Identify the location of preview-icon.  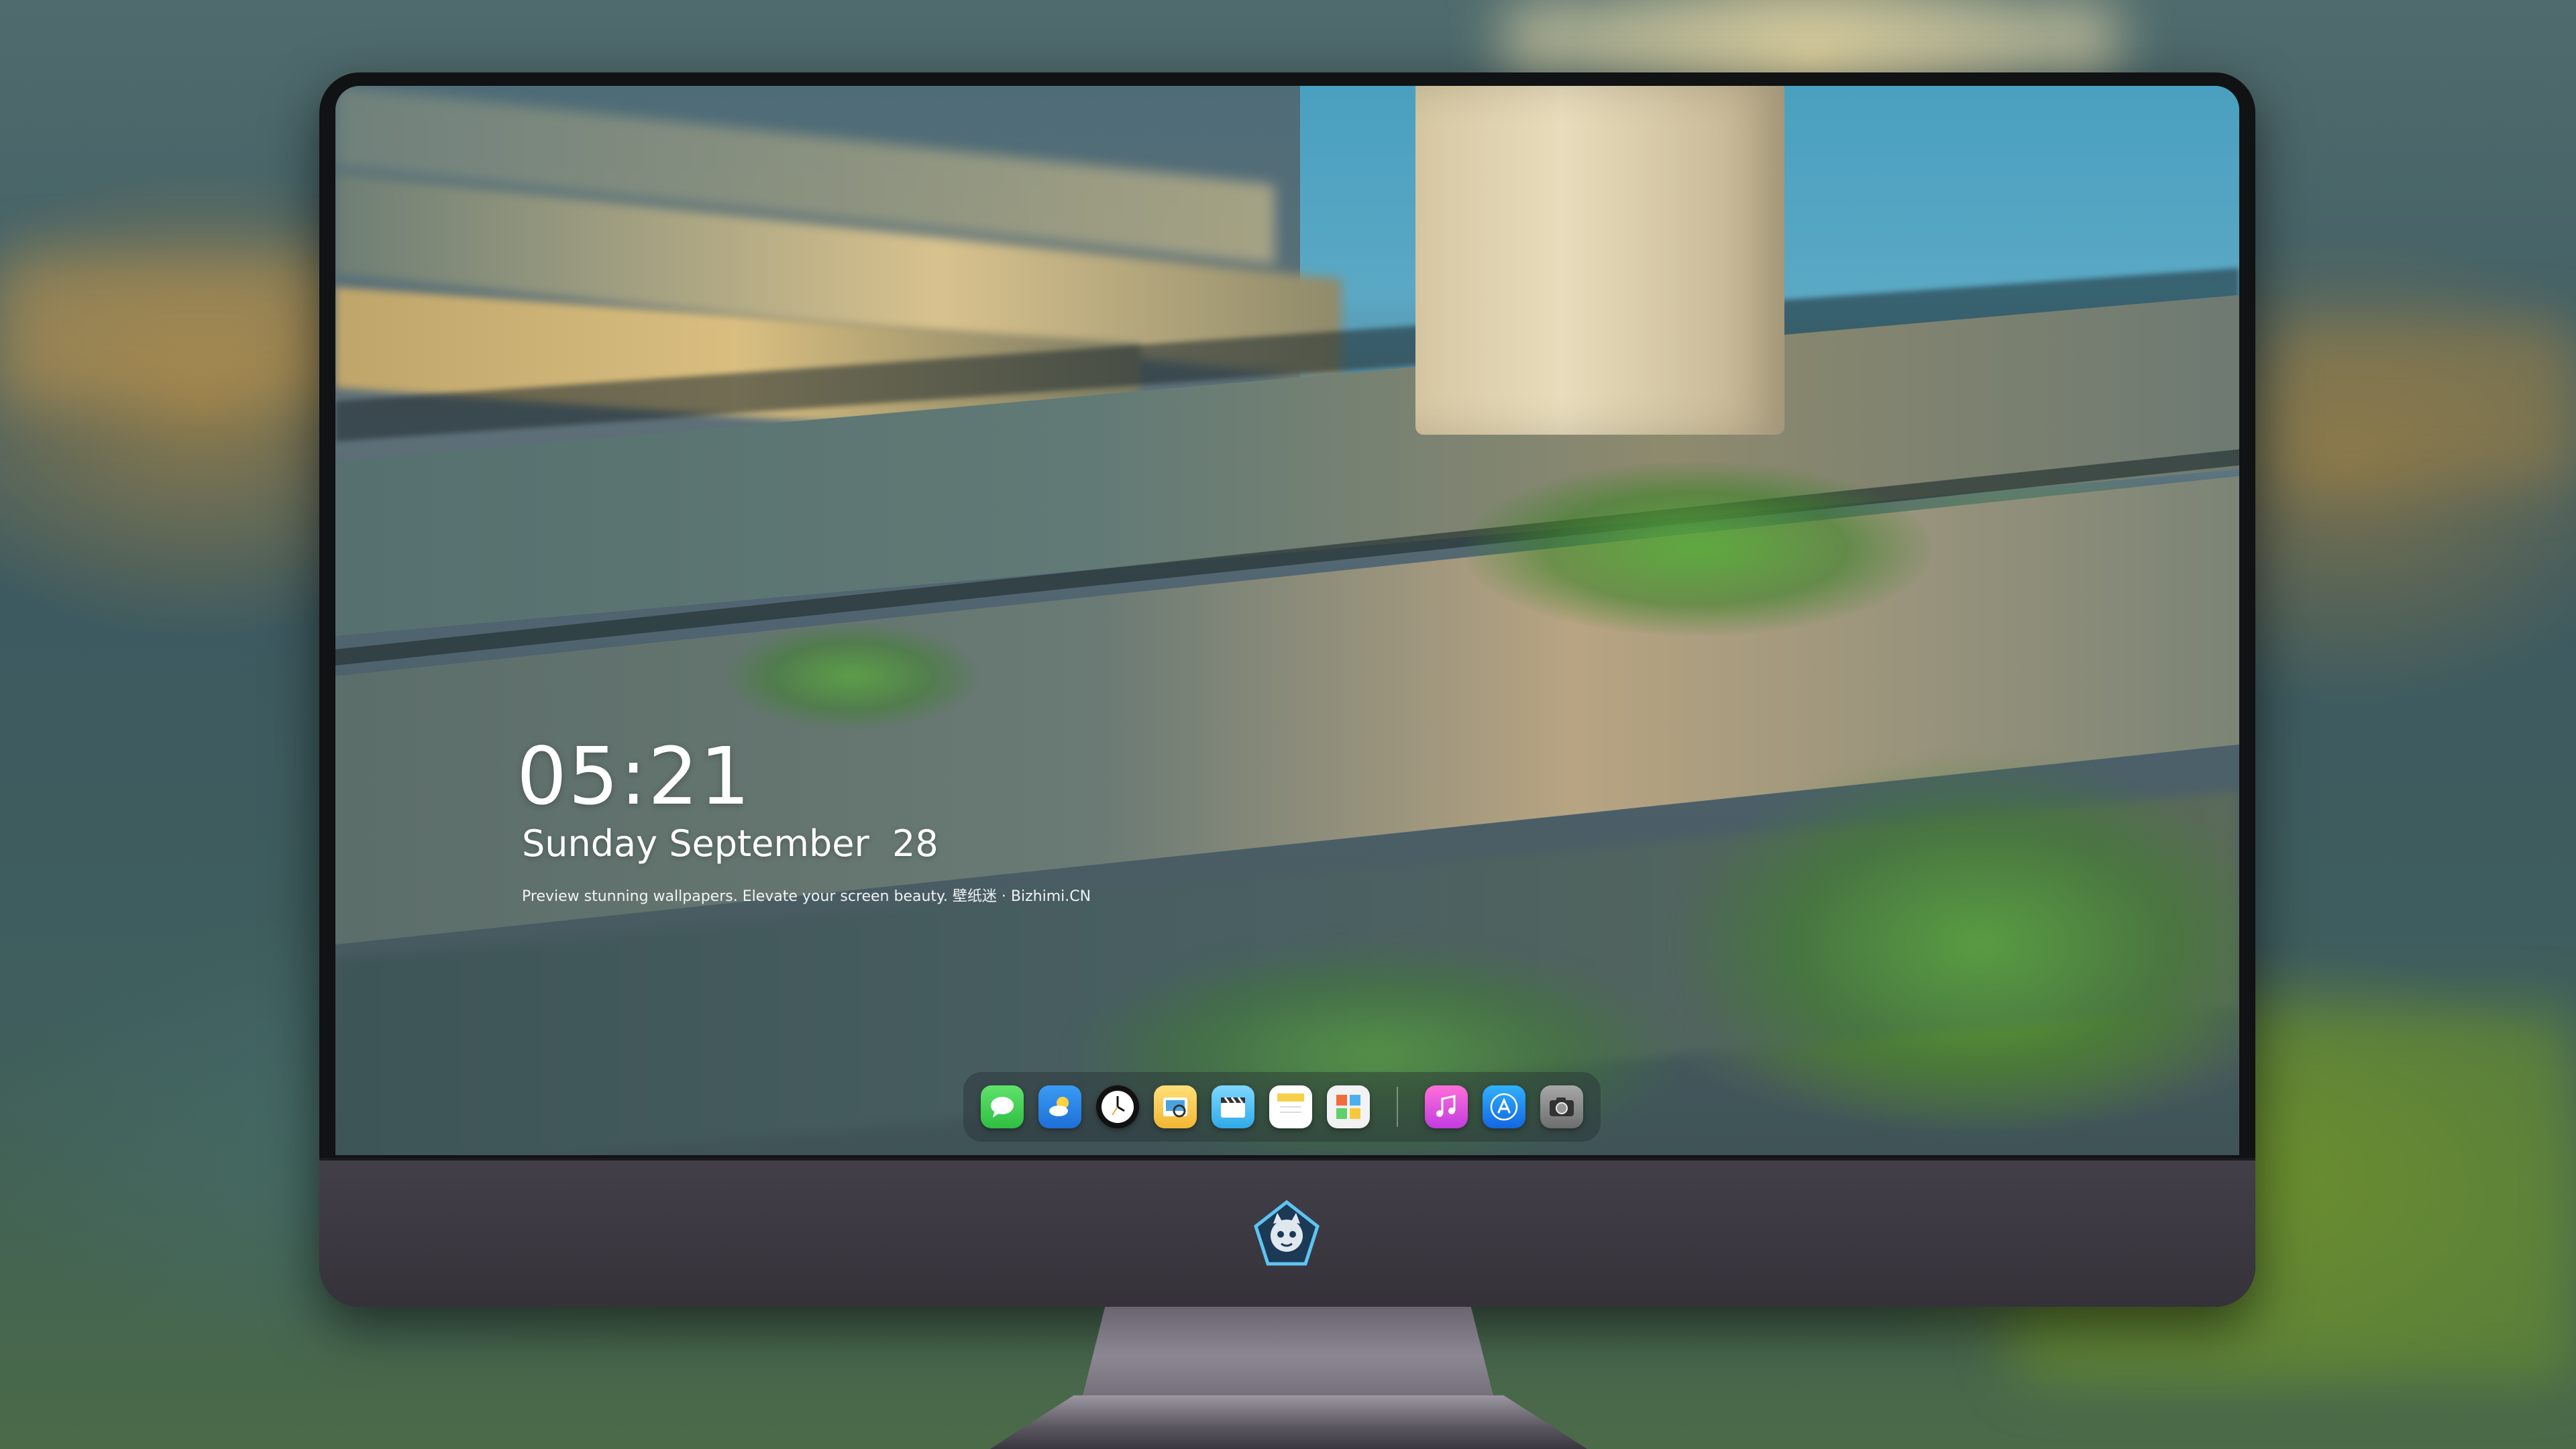
(1175, 1106).